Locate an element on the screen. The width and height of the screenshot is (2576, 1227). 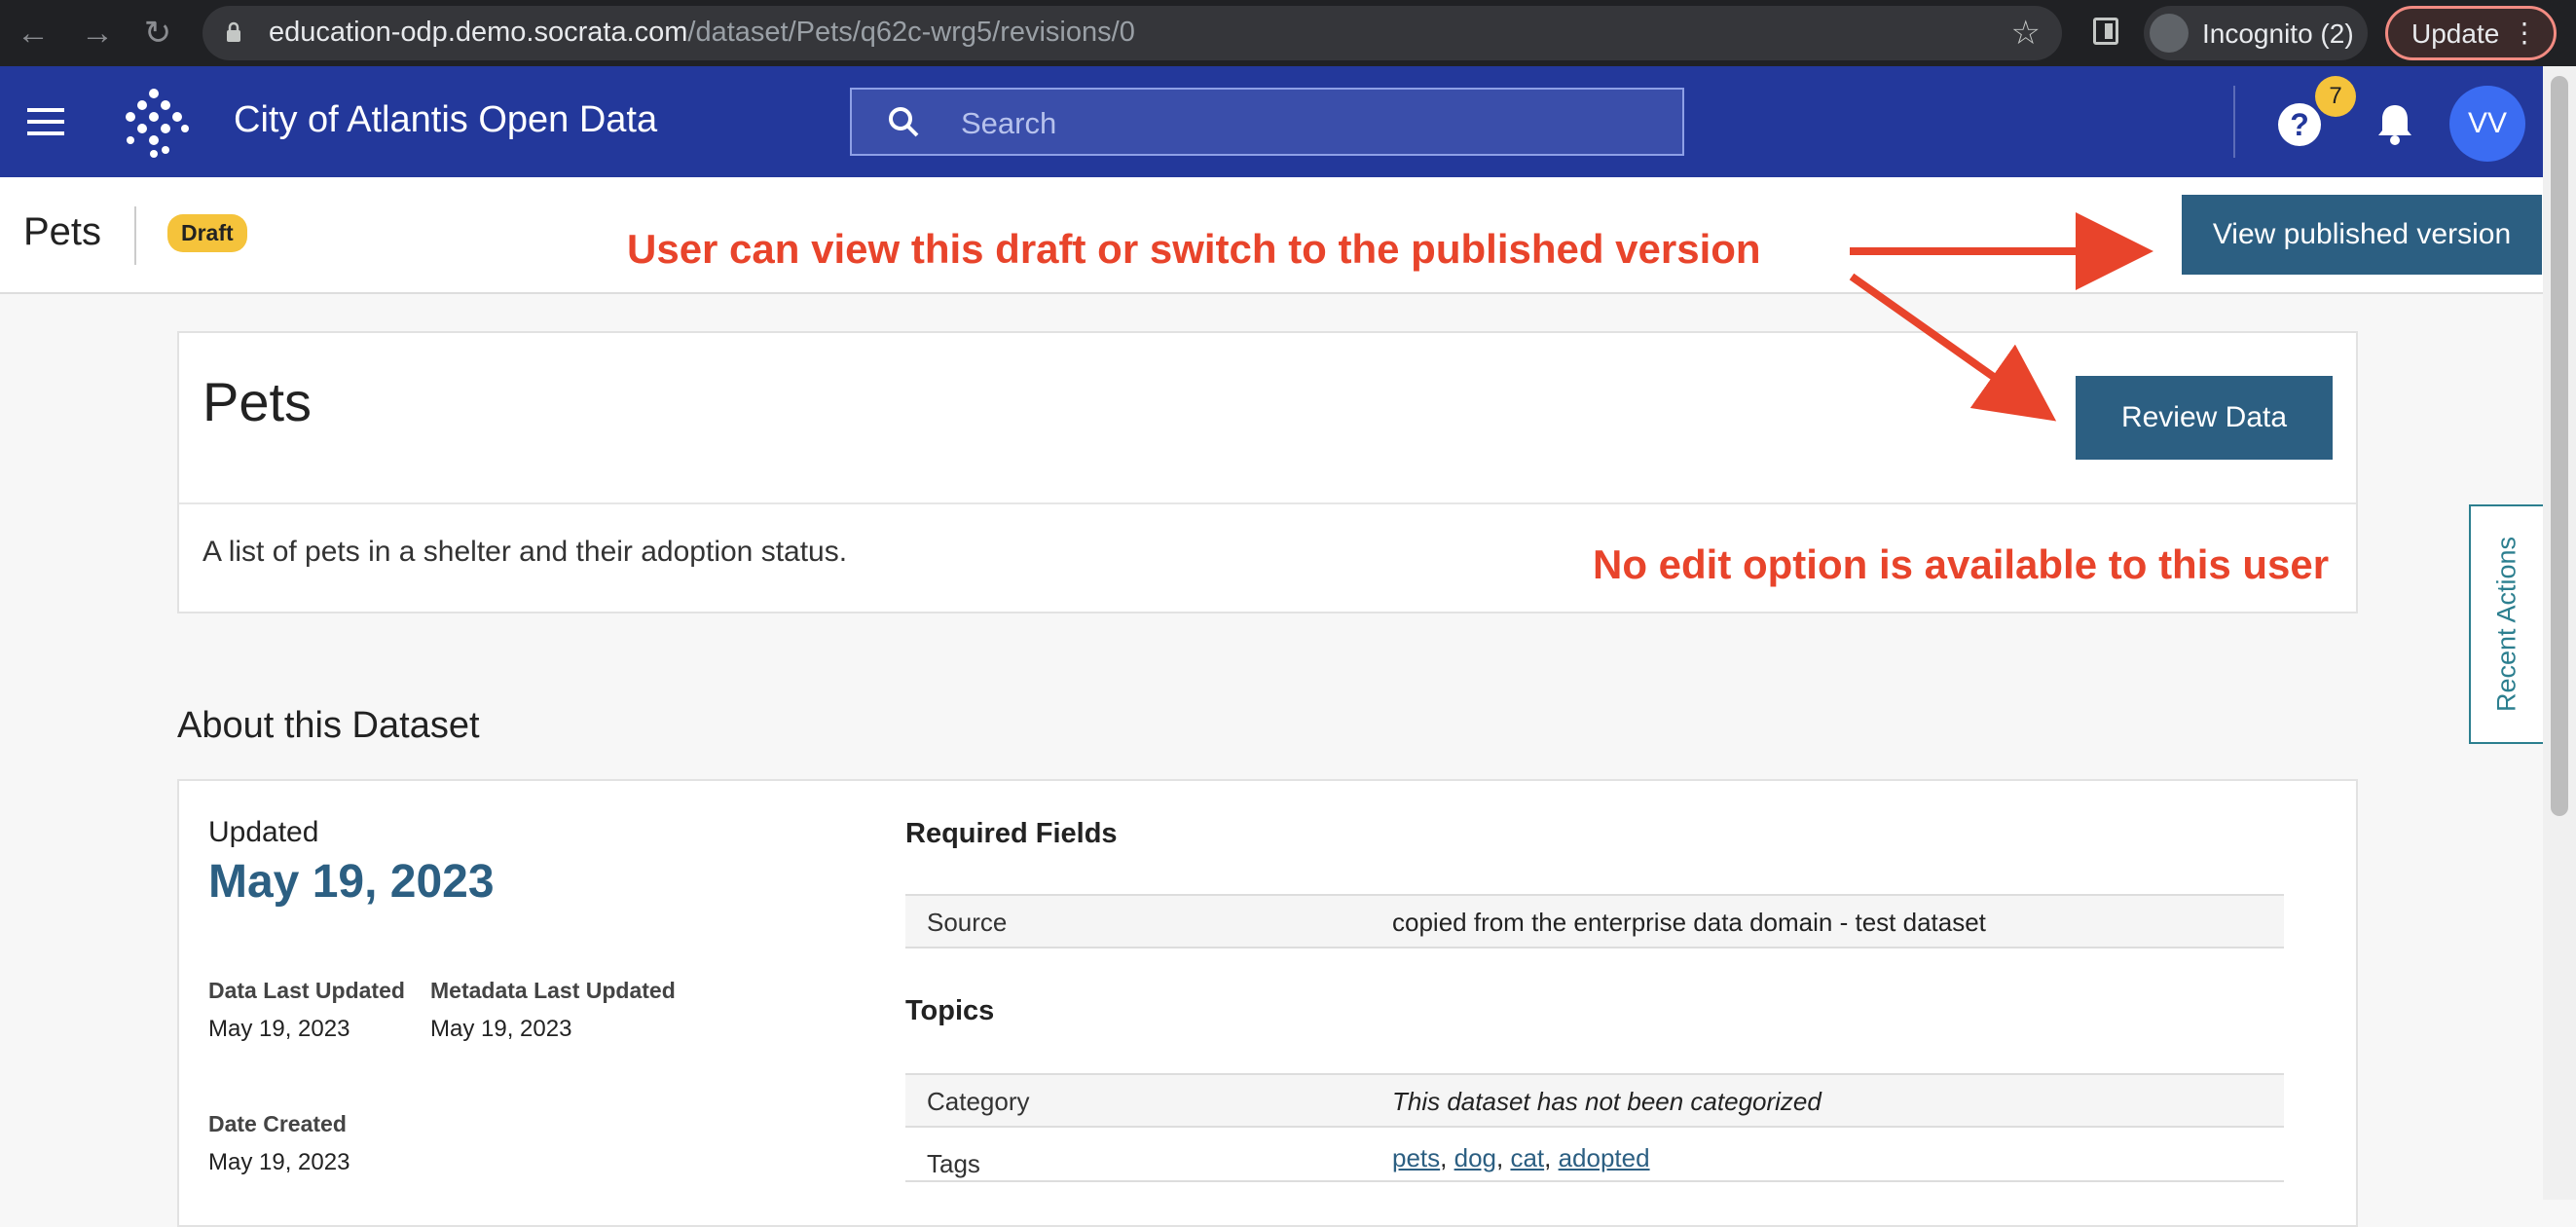
annotation-arrows is located at coordinates (2001, 317).